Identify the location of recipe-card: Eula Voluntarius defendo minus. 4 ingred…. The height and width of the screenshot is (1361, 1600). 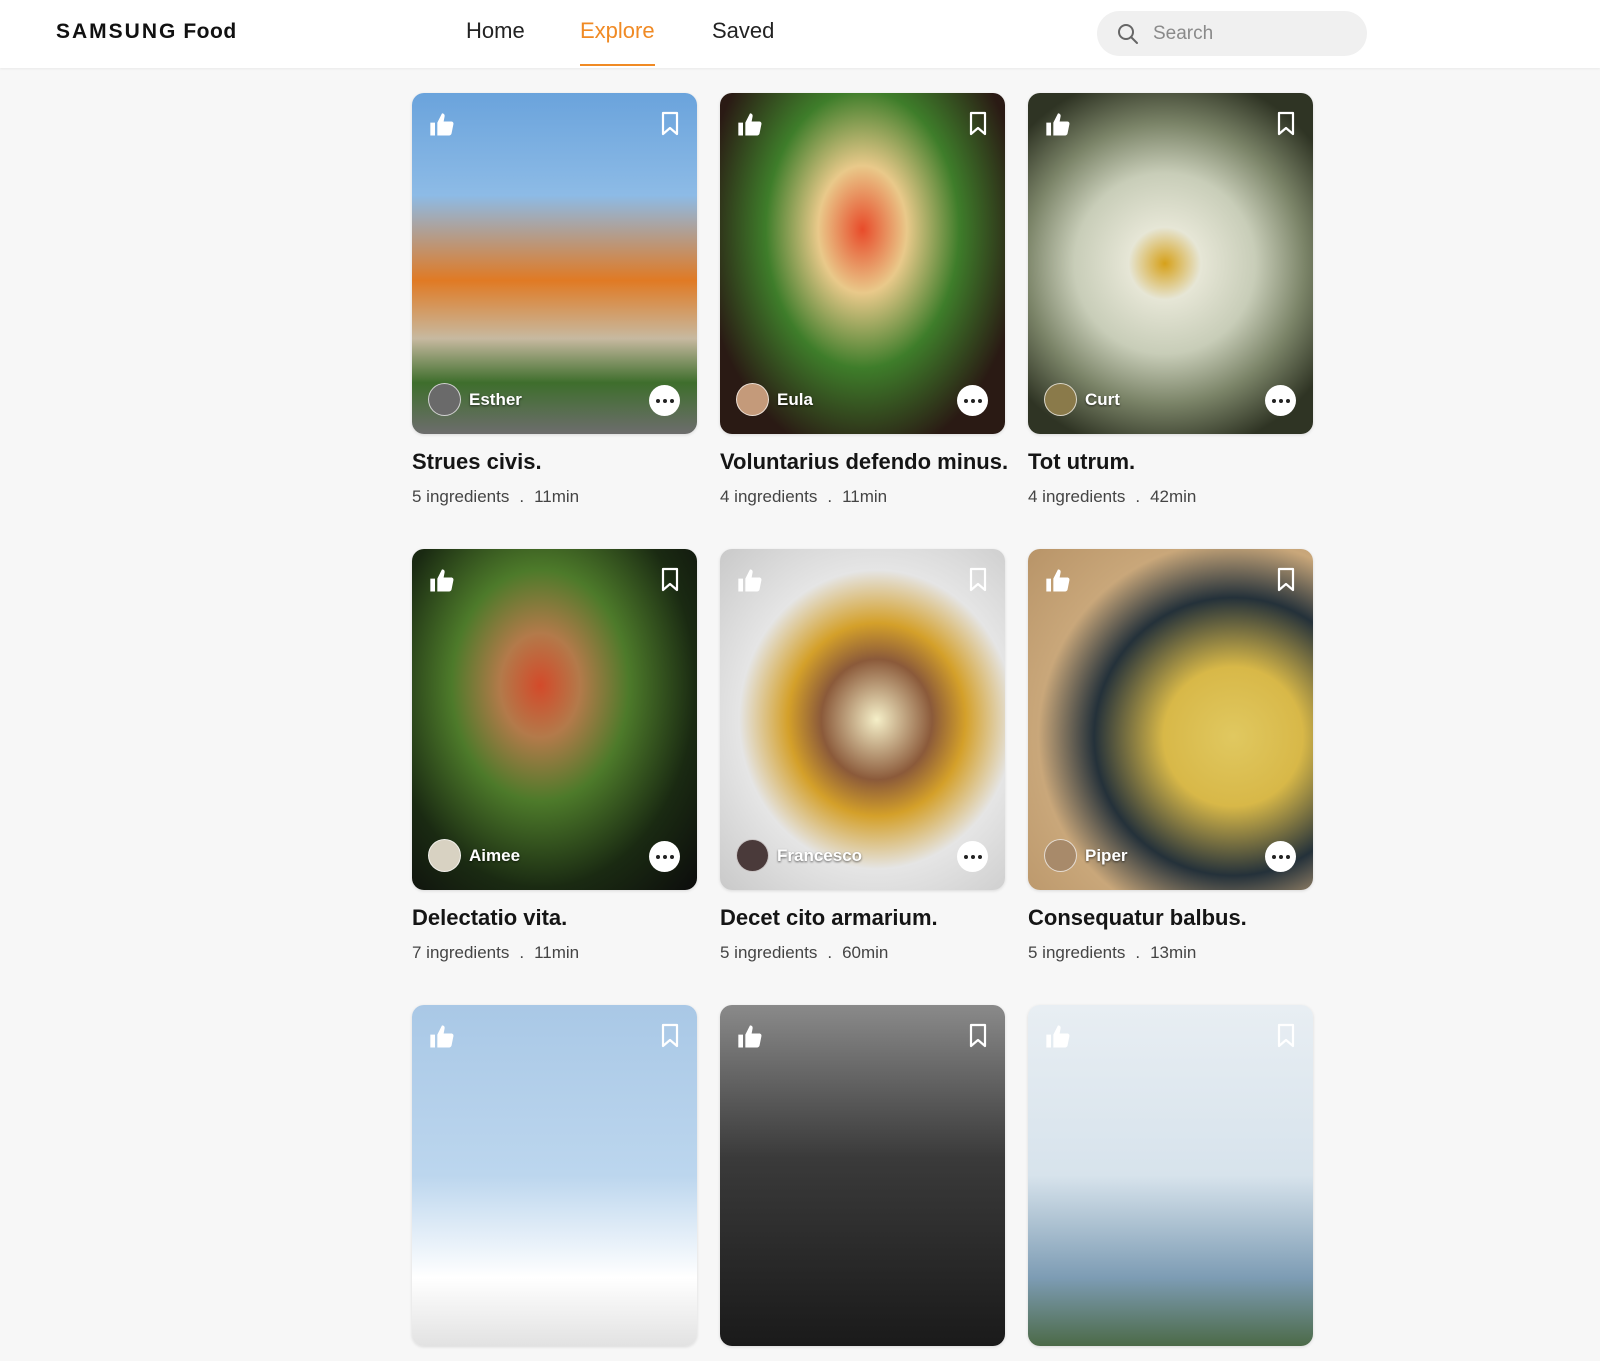
(864, 300).